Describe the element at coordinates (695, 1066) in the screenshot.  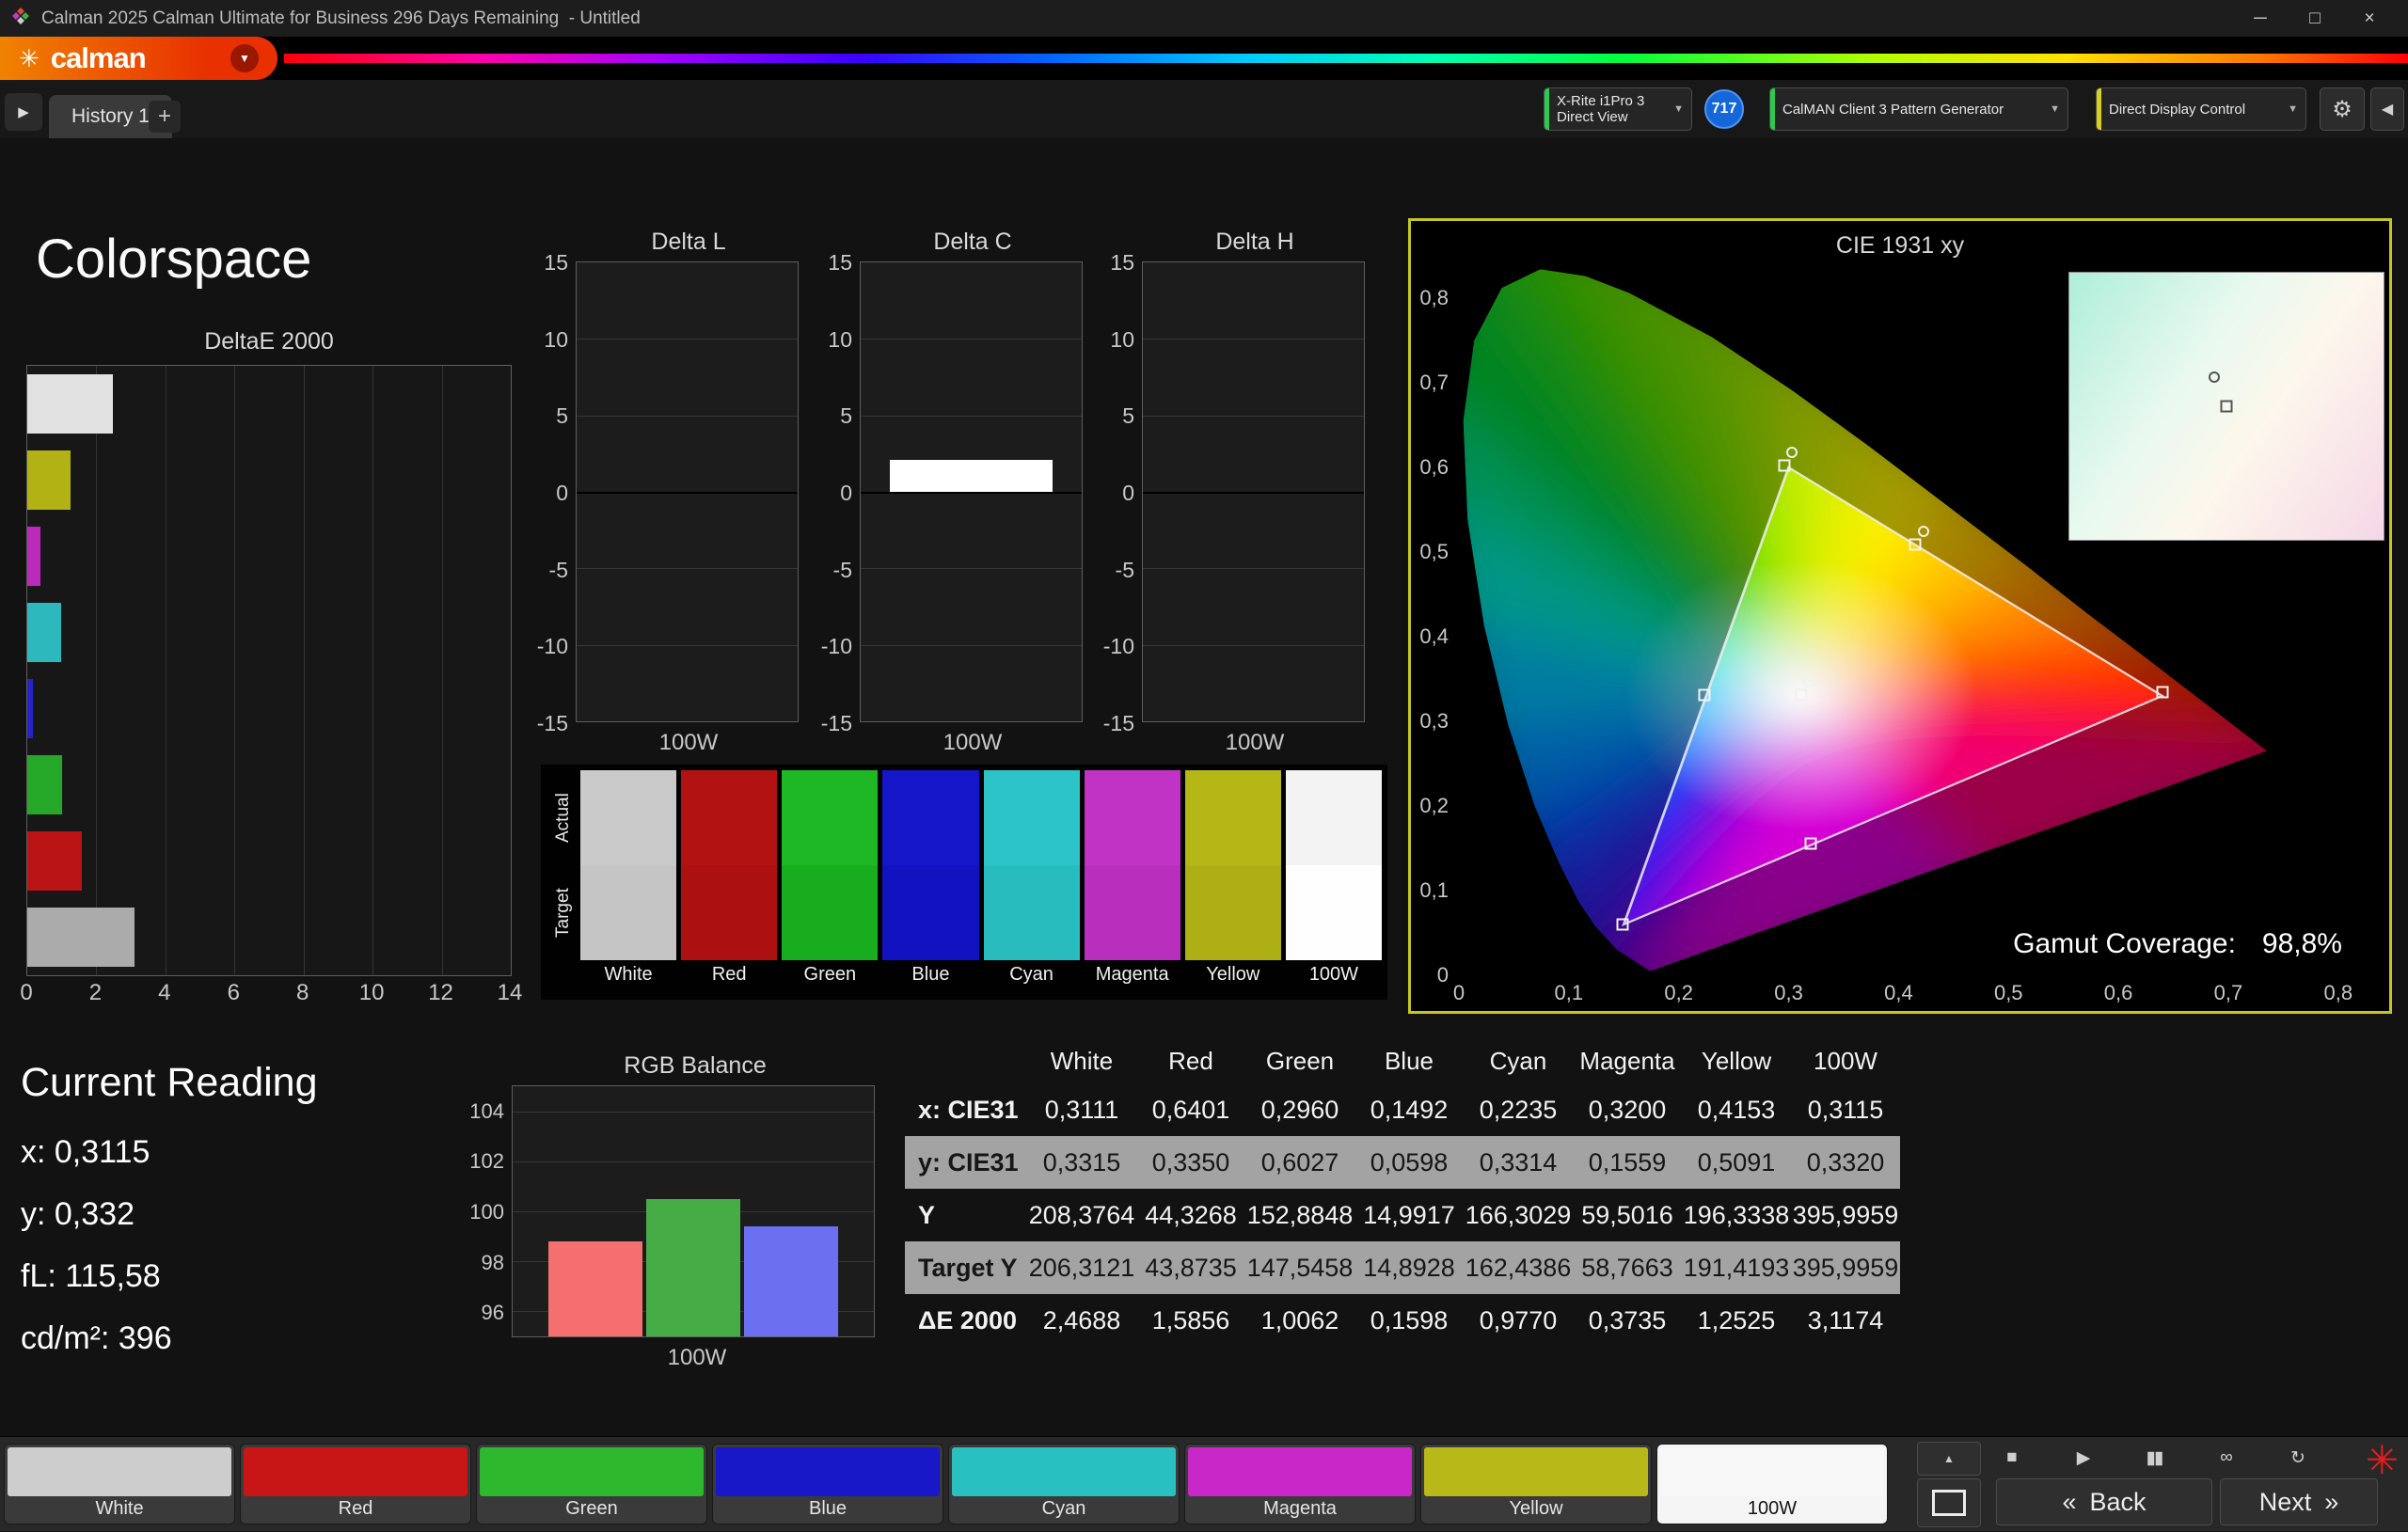
I see `rgb-balance-title: RGB Balance` at that location.